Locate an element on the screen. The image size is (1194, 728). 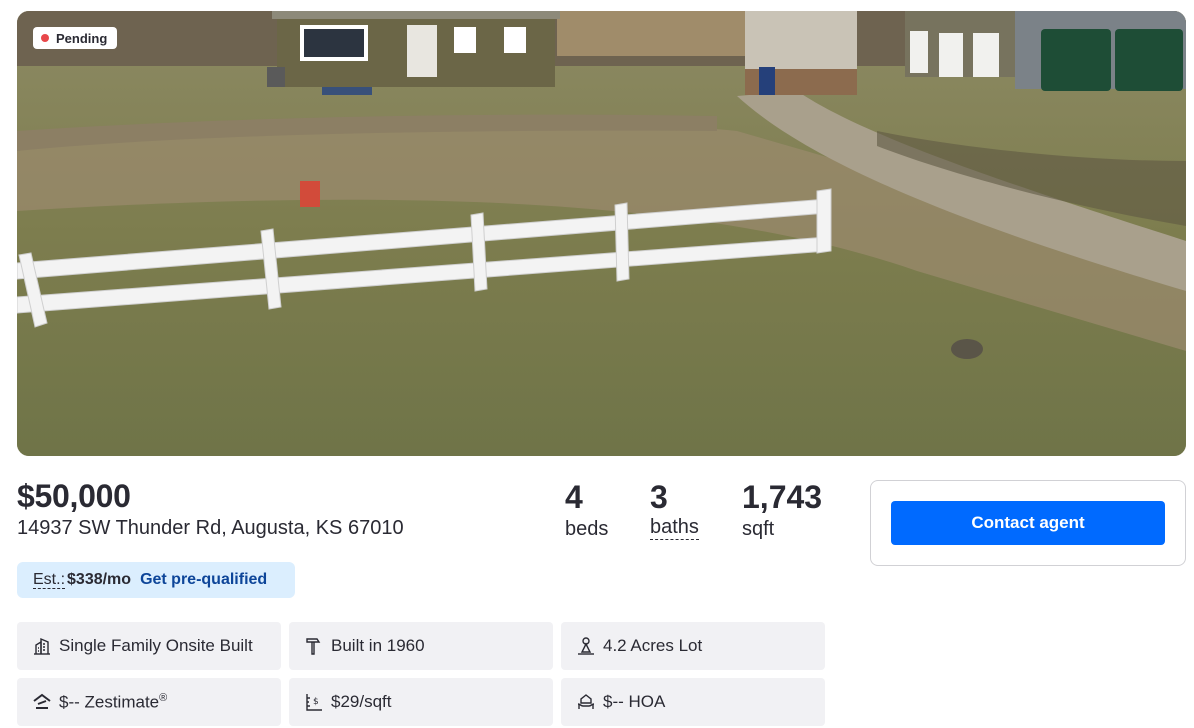
status-dot-icon is located at coordinates (45, 38).